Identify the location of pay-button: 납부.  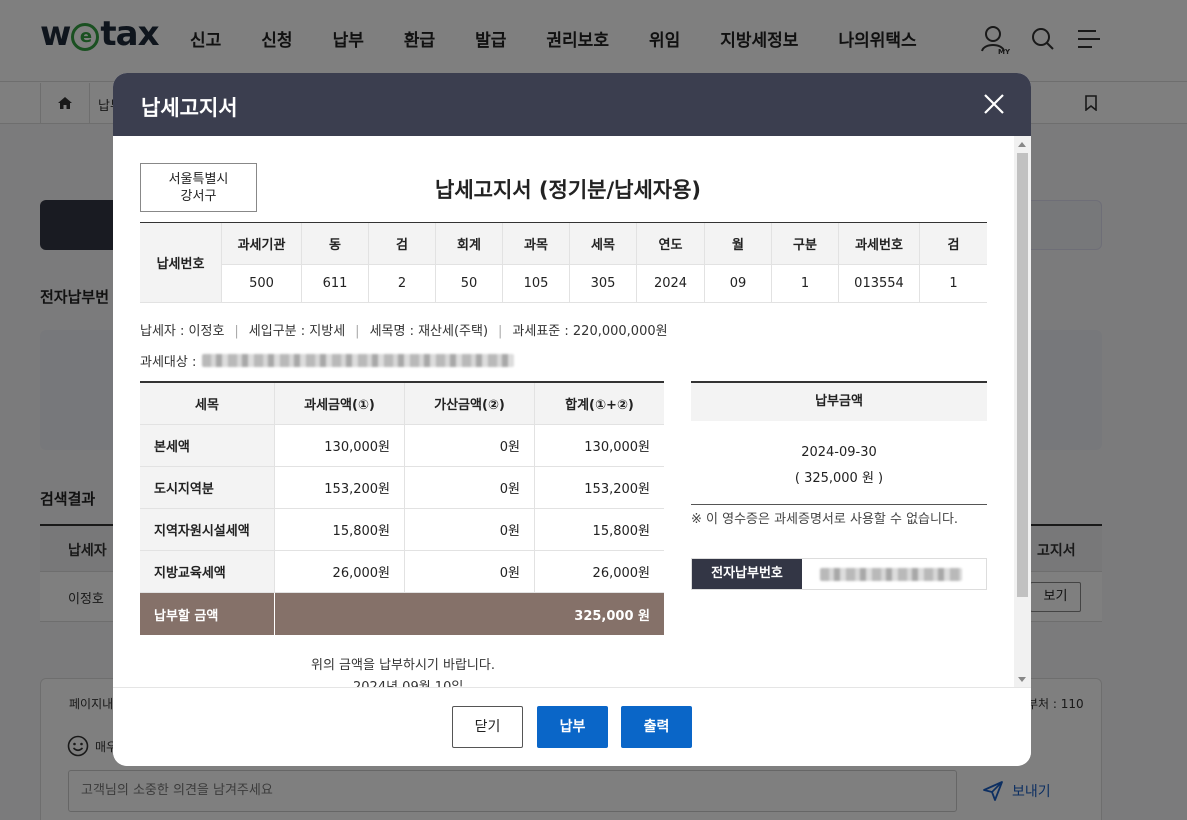
(572, 727).